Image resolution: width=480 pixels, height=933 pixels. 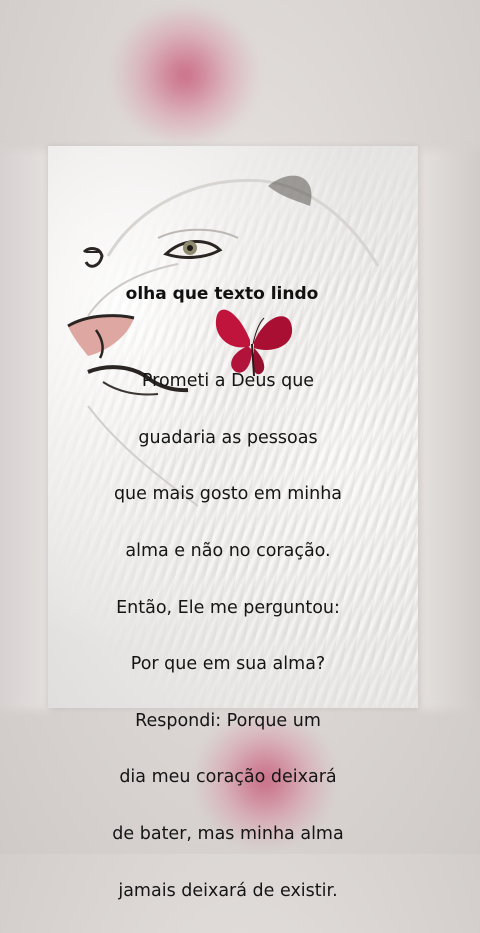 I want to click on poem-line: Respondi: Porque um, so click(x=228, y=720).